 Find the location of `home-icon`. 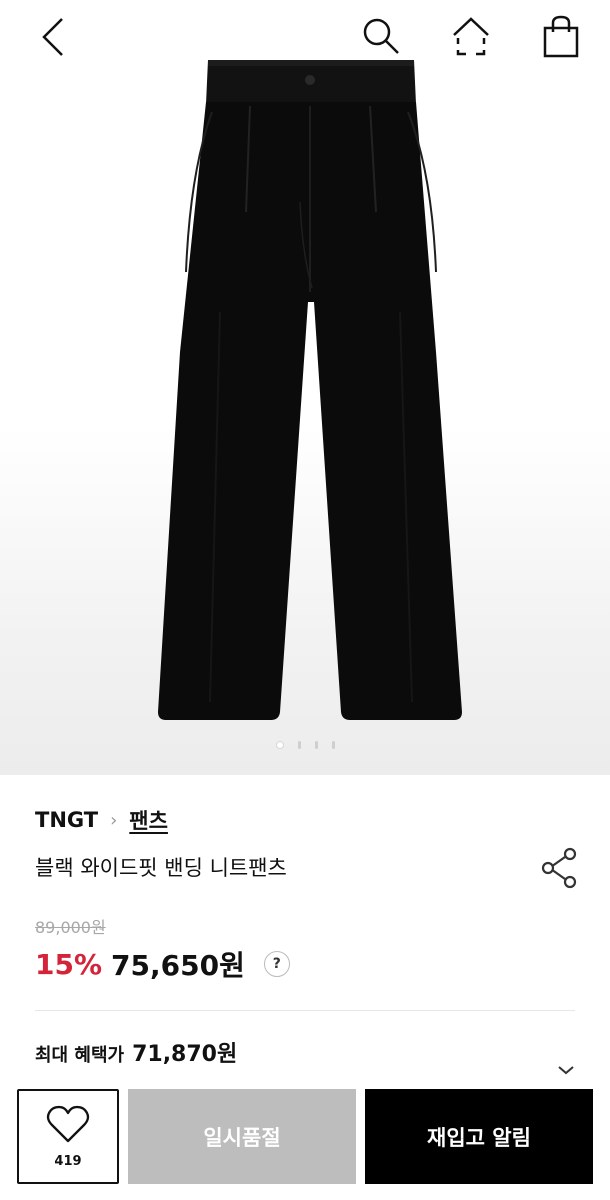

home-icon is located at coordinates (471, 37).